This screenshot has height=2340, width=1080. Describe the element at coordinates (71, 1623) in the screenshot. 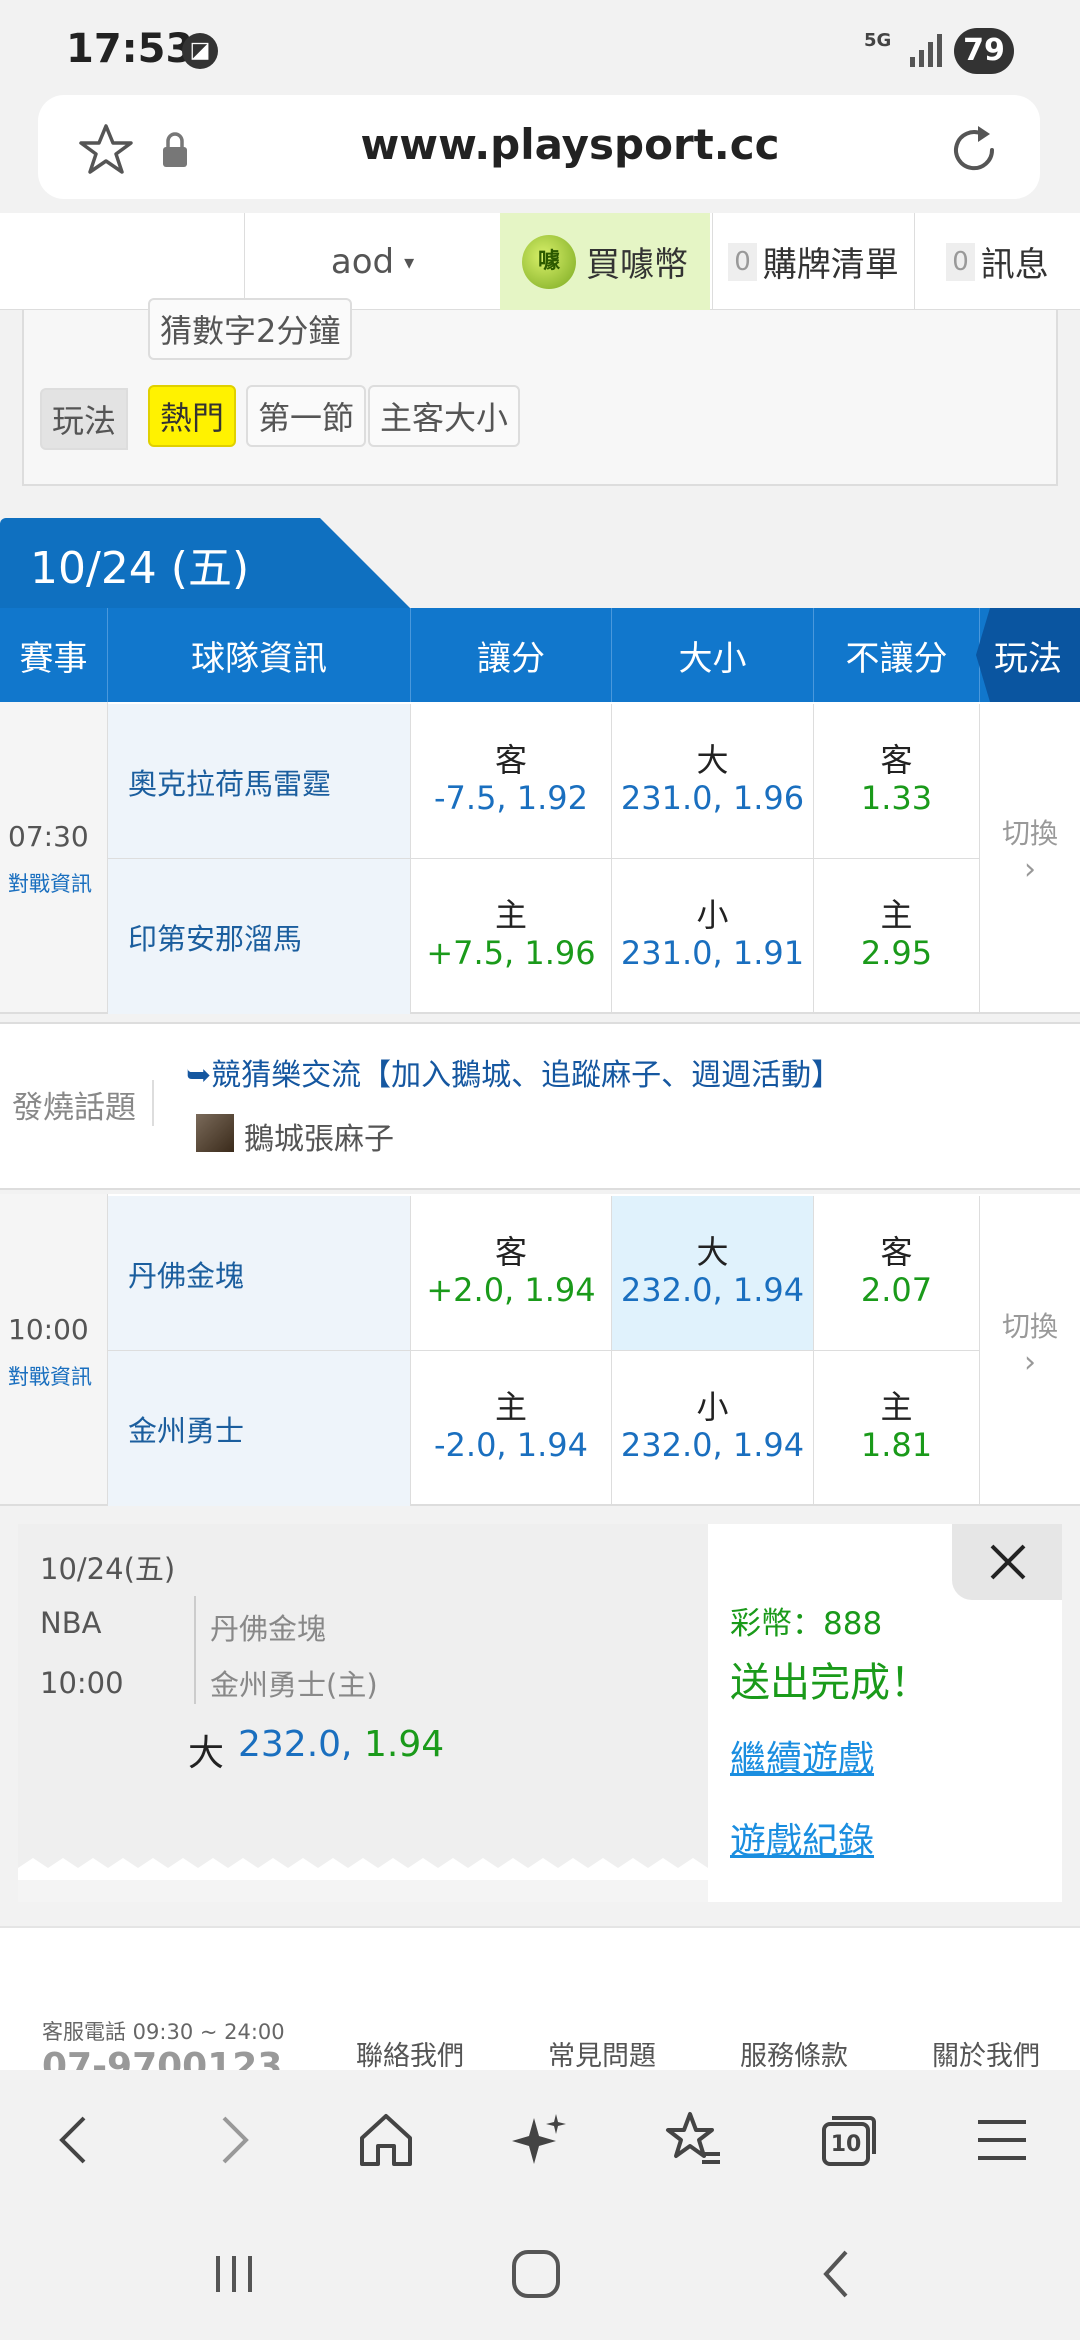

I see `bet-league: NBA` at that location.